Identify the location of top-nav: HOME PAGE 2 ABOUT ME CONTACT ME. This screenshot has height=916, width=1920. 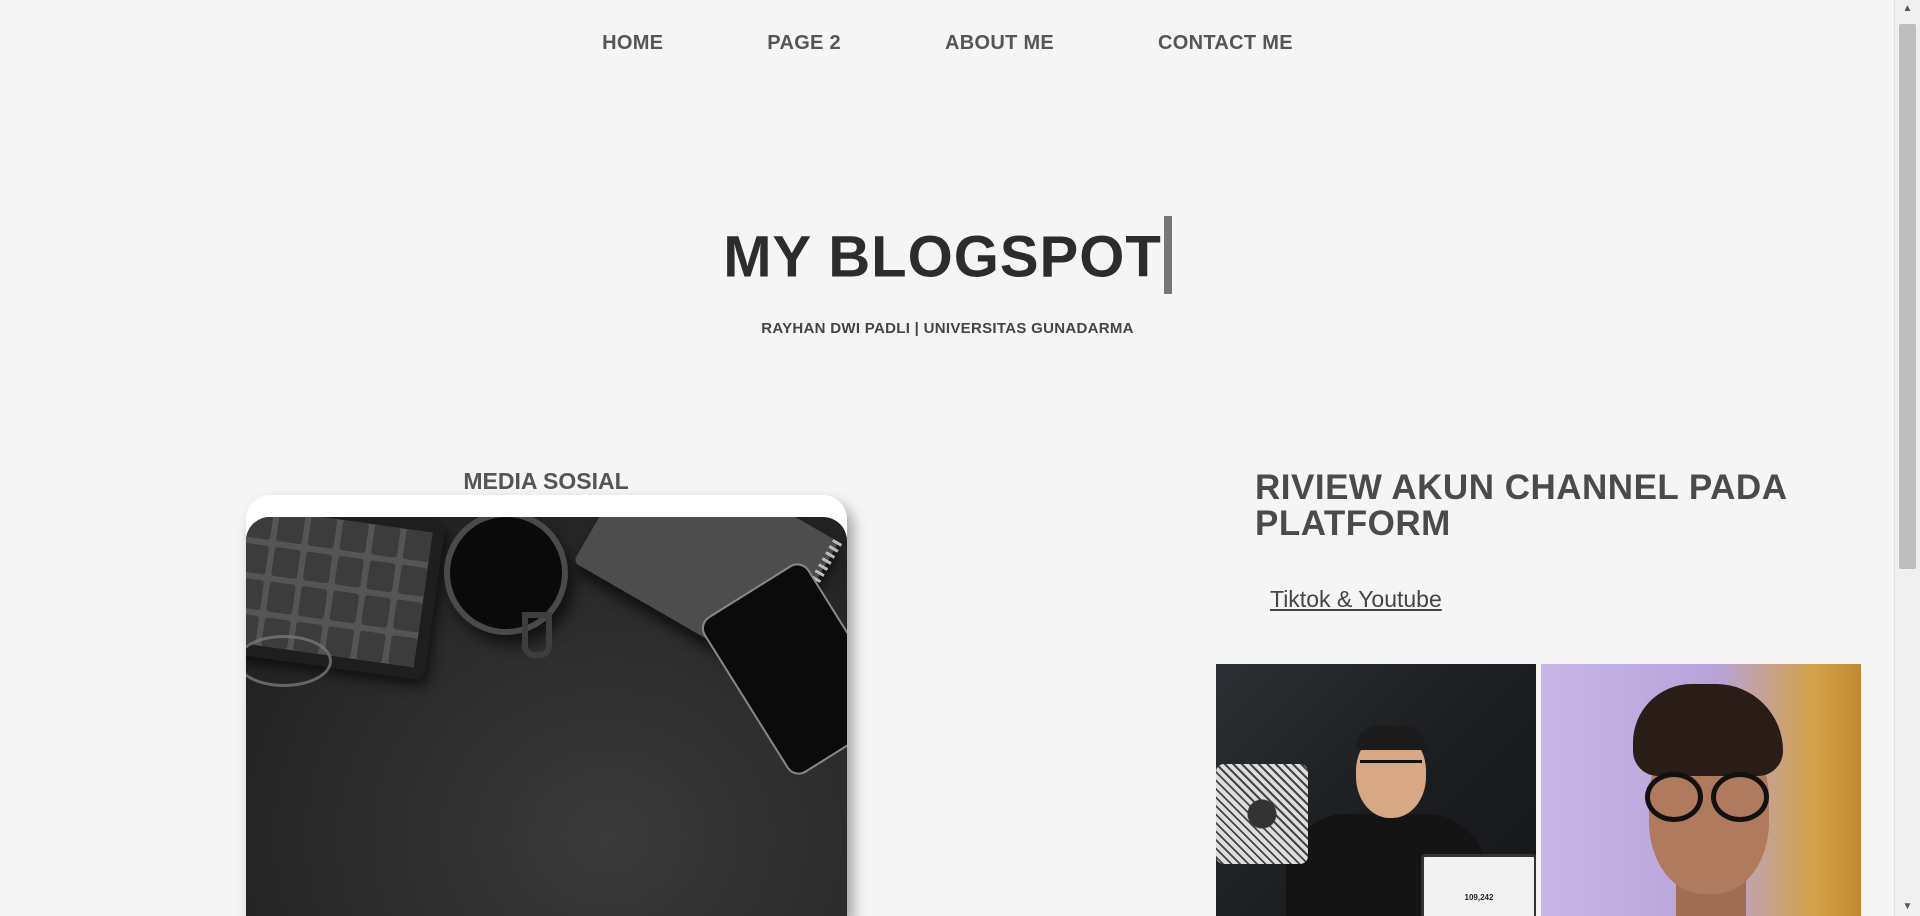
(947, 43).